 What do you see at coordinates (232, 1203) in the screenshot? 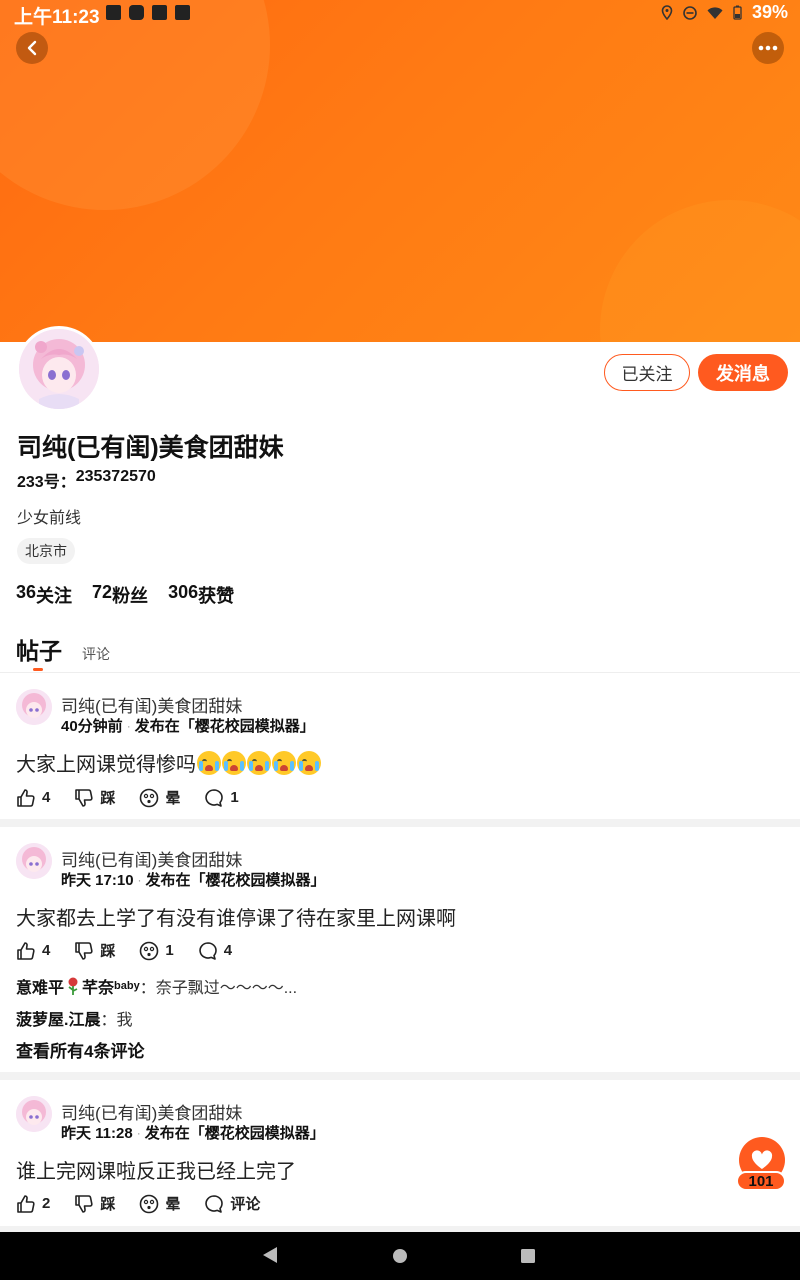
I see `comment-button: 评论` at bounding box center [232, 1203].